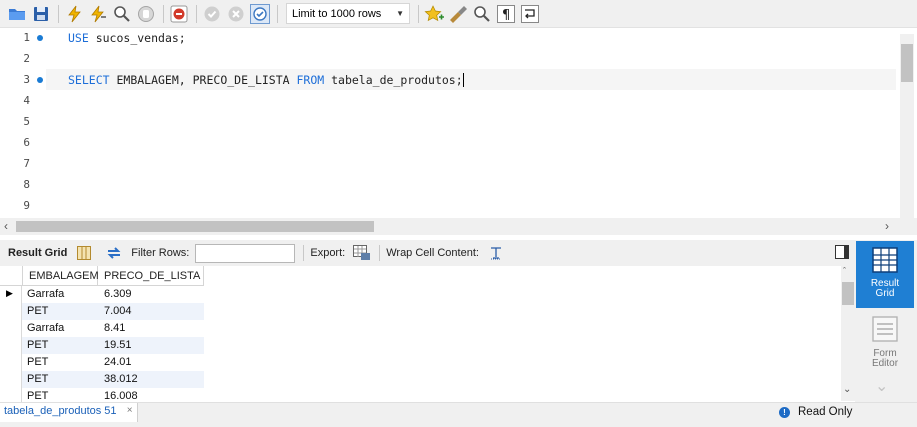 This screenshot has height=427, width=917. I want to click on code-line-1: USE sucos_vendas;, so click(127, 38).